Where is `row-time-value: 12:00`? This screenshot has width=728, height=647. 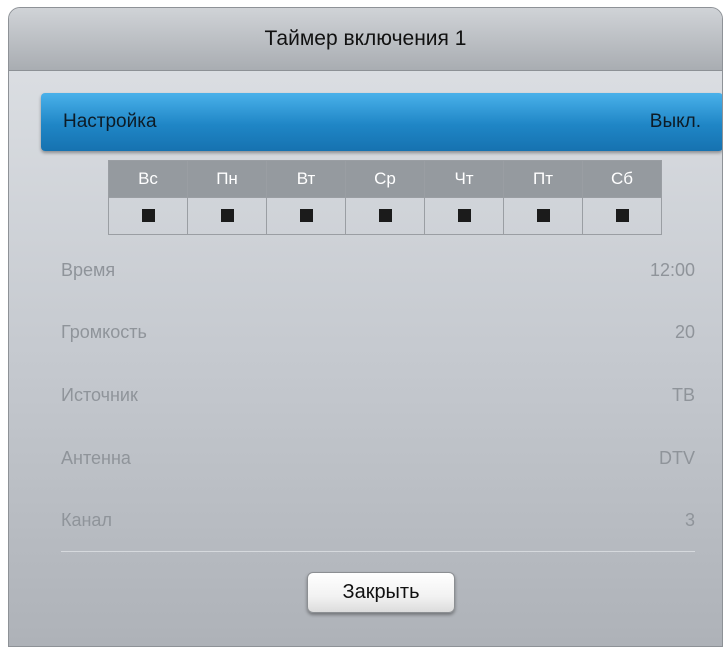
row-time-value: 12:00 is located at coordinates (672, 270).